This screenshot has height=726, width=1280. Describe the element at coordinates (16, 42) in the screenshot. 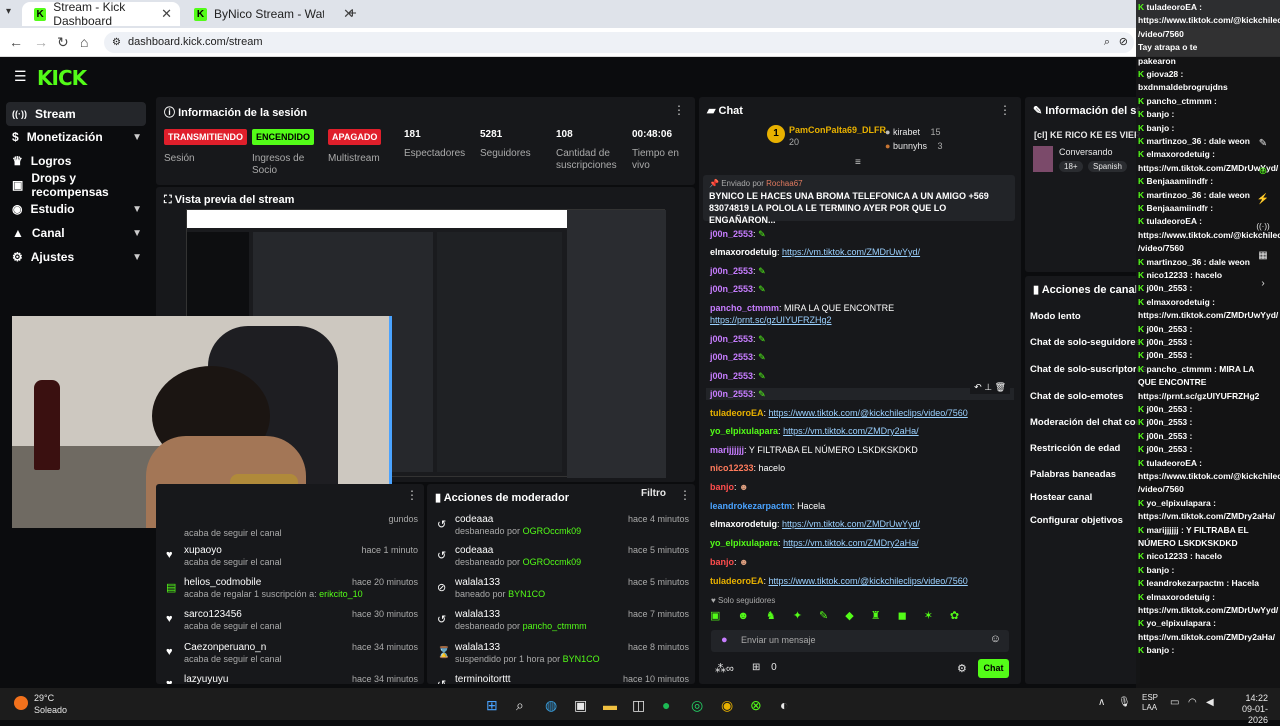

I see `back-icon: ←` at that location.